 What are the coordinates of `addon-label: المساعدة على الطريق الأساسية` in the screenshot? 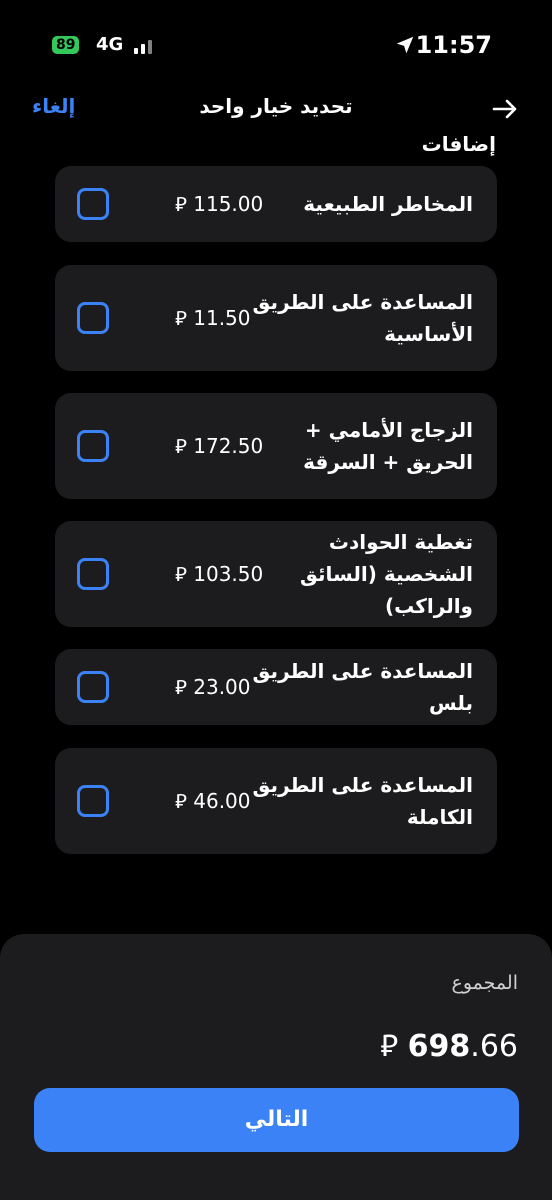 It's located at (362, 318).